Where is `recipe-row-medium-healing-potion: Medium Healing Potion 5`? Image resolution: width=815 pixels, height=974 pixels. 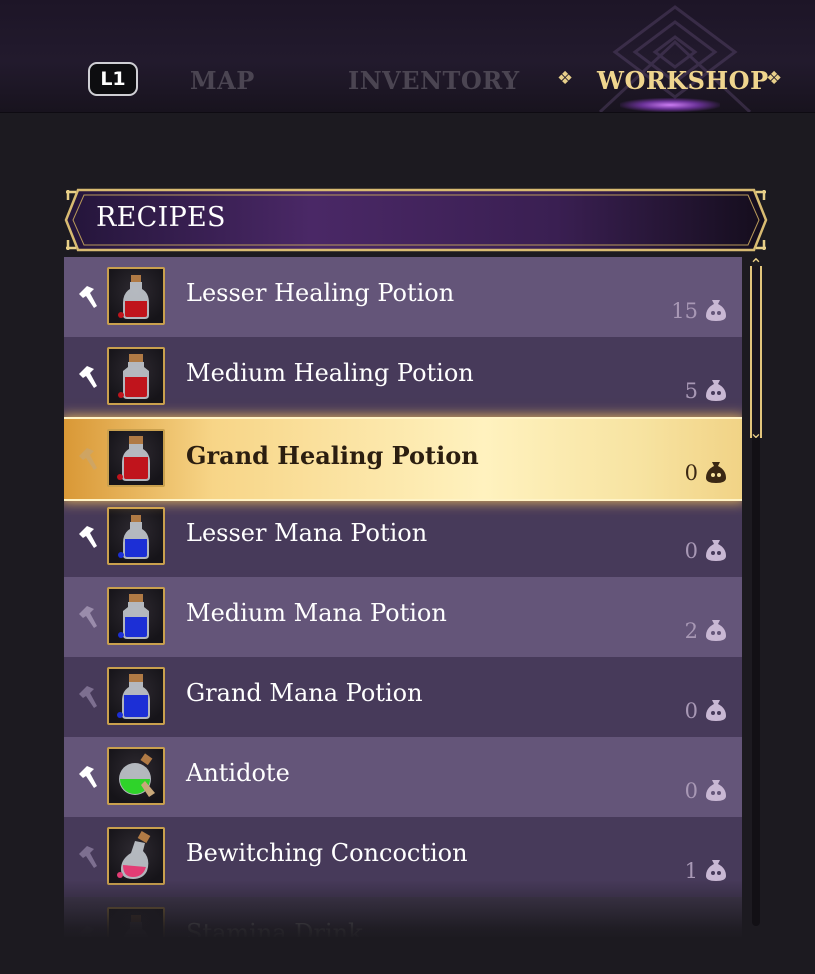 recipe-row-medium-healing-potion: Medium Healing Potion 5 is located at coordinates (403, 377).